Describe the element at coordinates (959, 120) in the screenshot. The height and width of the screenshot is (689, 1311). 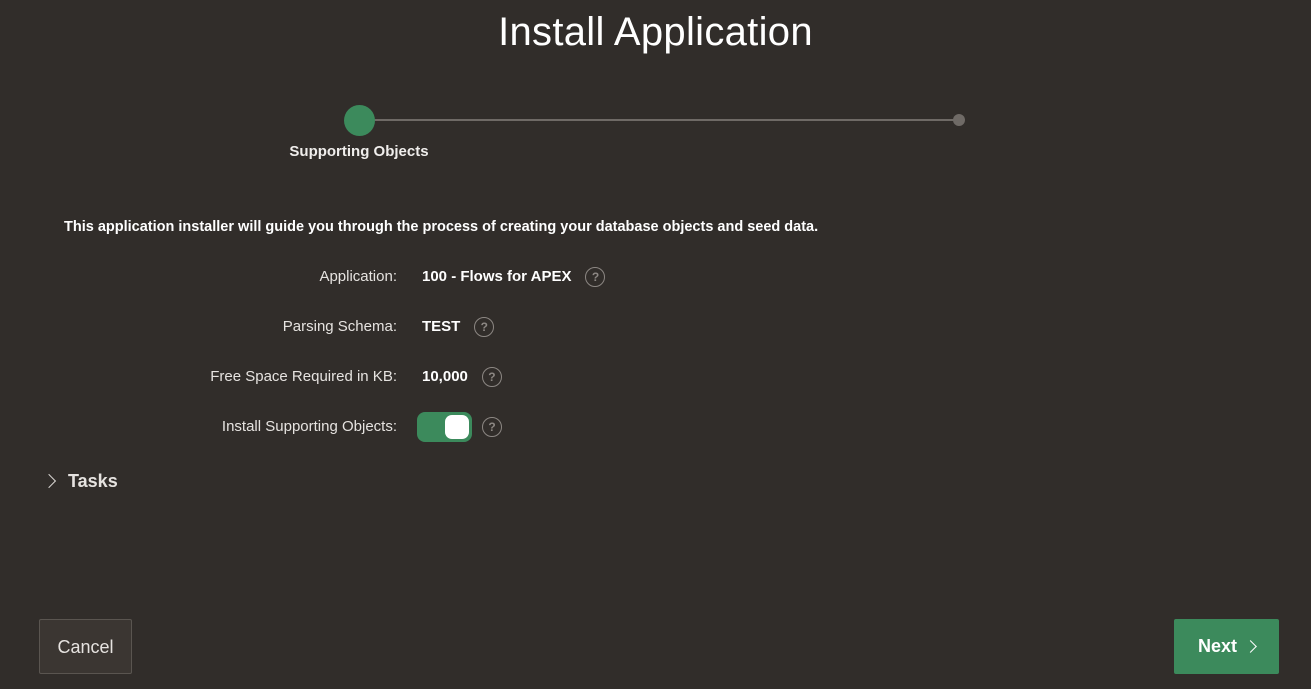
I see `wizard-step-final-marker` at that location.